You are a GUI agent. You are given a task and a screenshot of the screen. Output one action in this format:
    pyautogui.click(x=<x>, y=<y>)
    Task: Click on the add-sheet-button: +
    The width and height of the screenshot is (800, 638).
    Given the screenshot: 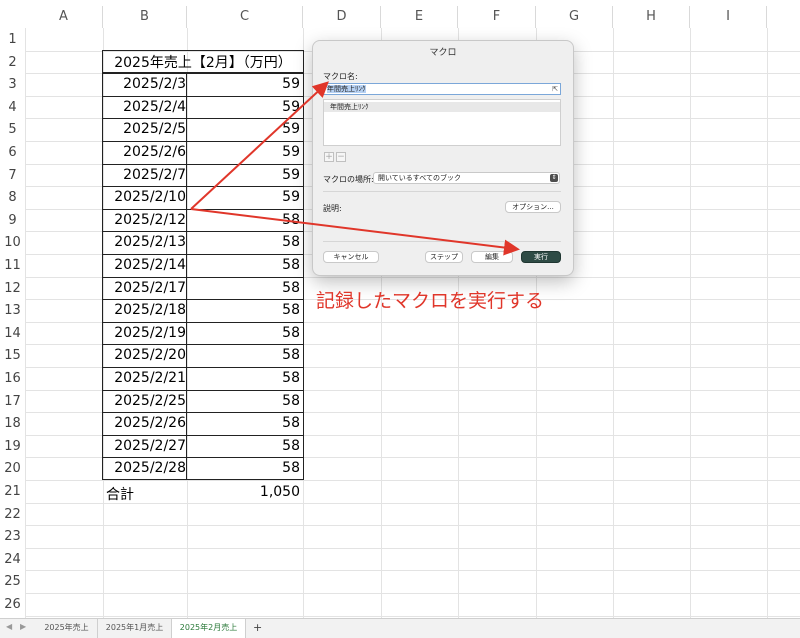 What is the action you would take?
    pyautogui.click(x=257, y=628)
    